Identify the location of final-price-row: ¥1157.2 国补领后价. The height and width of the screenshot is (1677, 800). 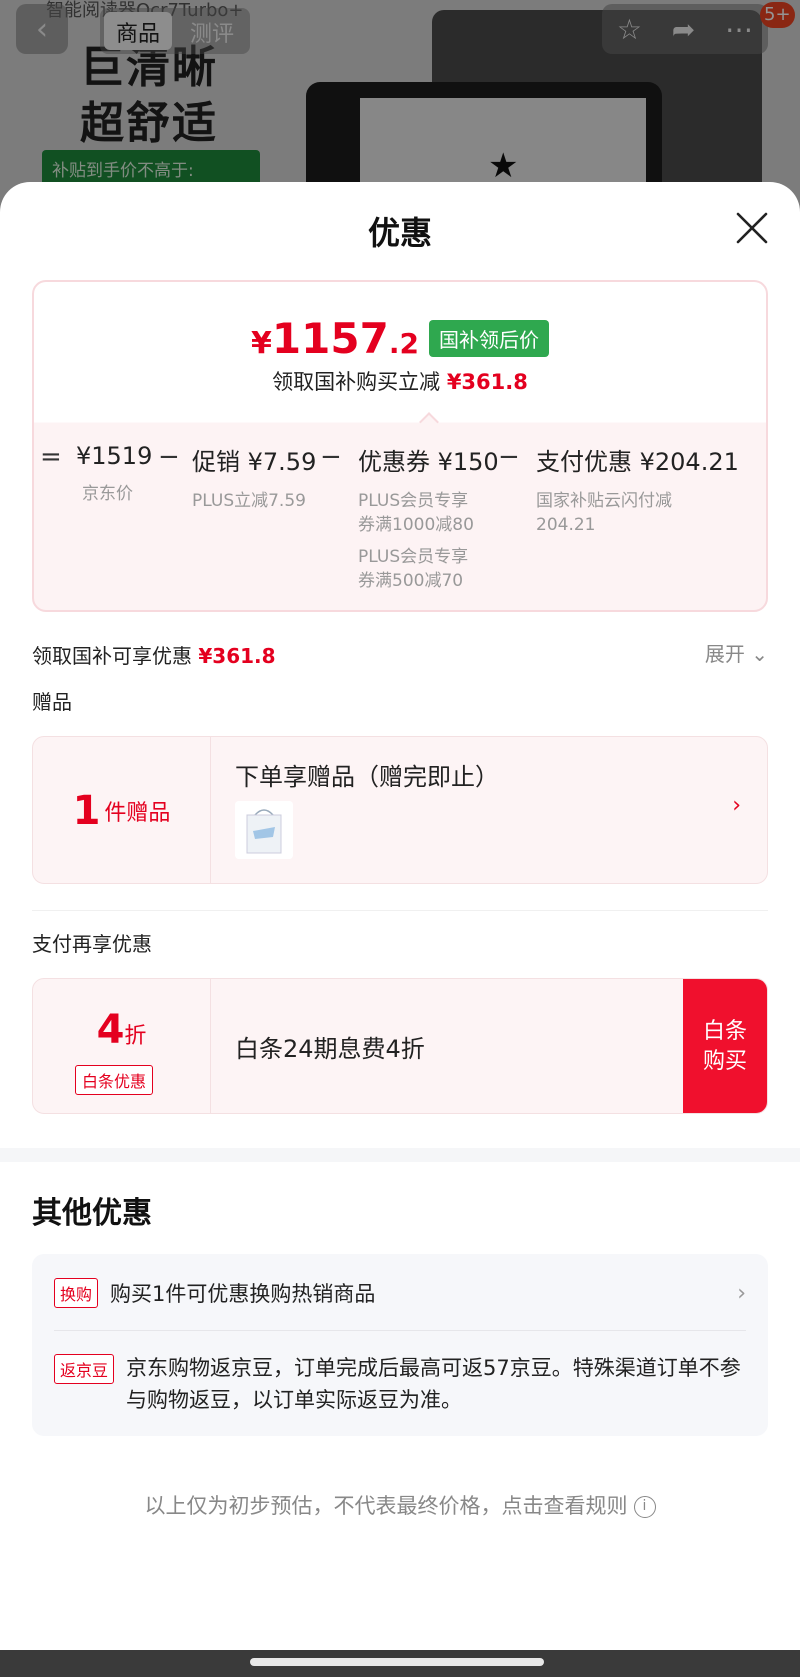
(400, 338).